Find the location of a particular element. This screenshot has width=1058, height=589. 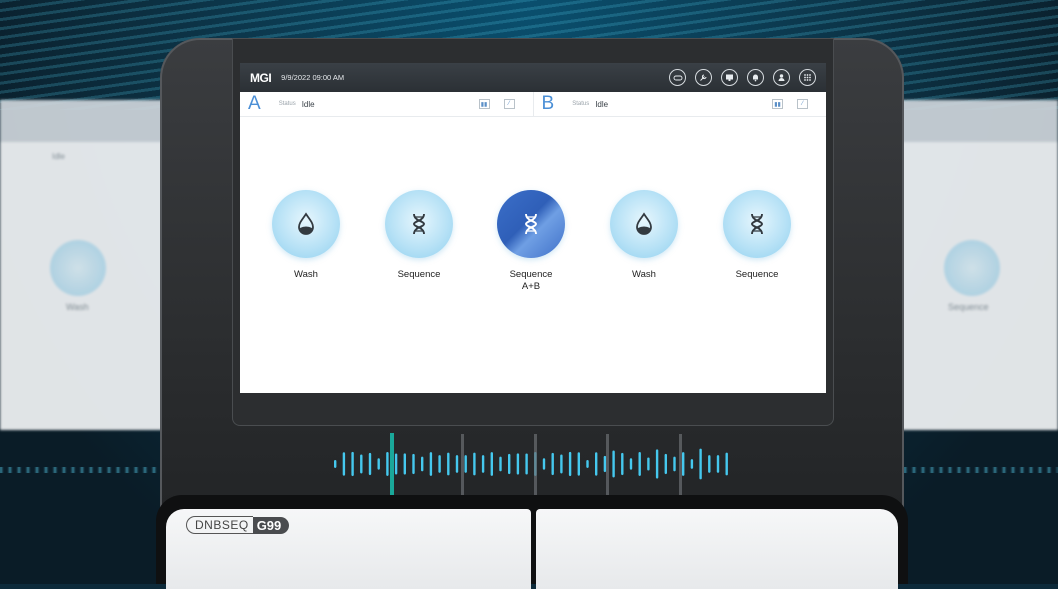

mode-bar: A Status Idle ▮▮ ⁄ B Status Idle ▮▮ ⁄ is located at coordinates (533, 104).